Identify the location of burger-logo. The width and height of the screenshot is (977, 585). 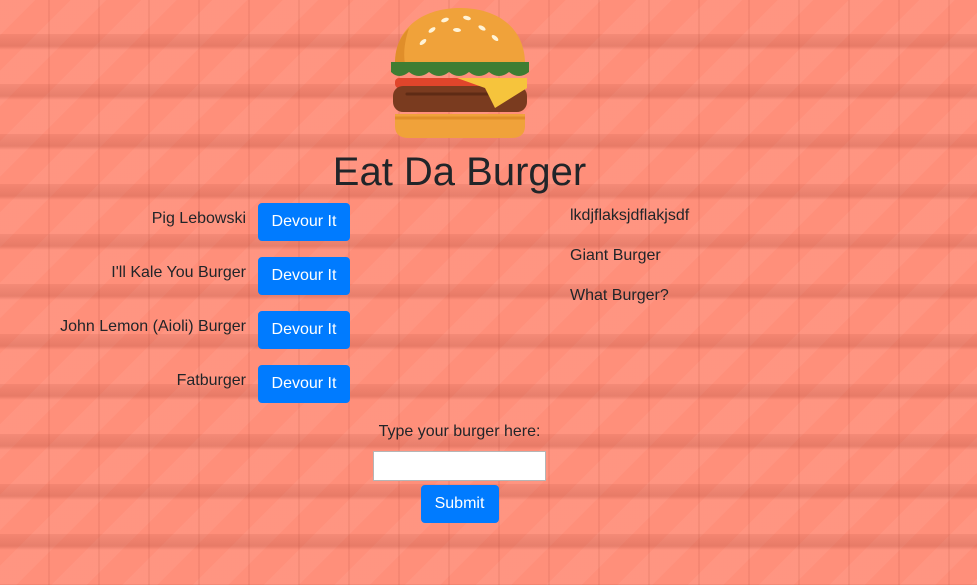
(460, 73).